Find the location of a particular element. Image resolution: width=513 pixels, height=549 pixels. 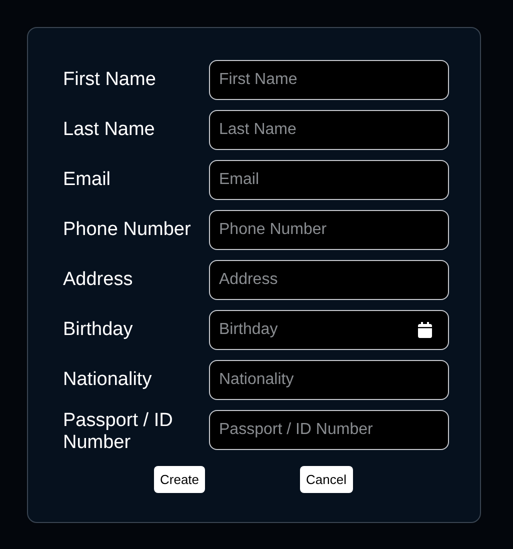

input-field: Email is located at coordinates (329, 180).